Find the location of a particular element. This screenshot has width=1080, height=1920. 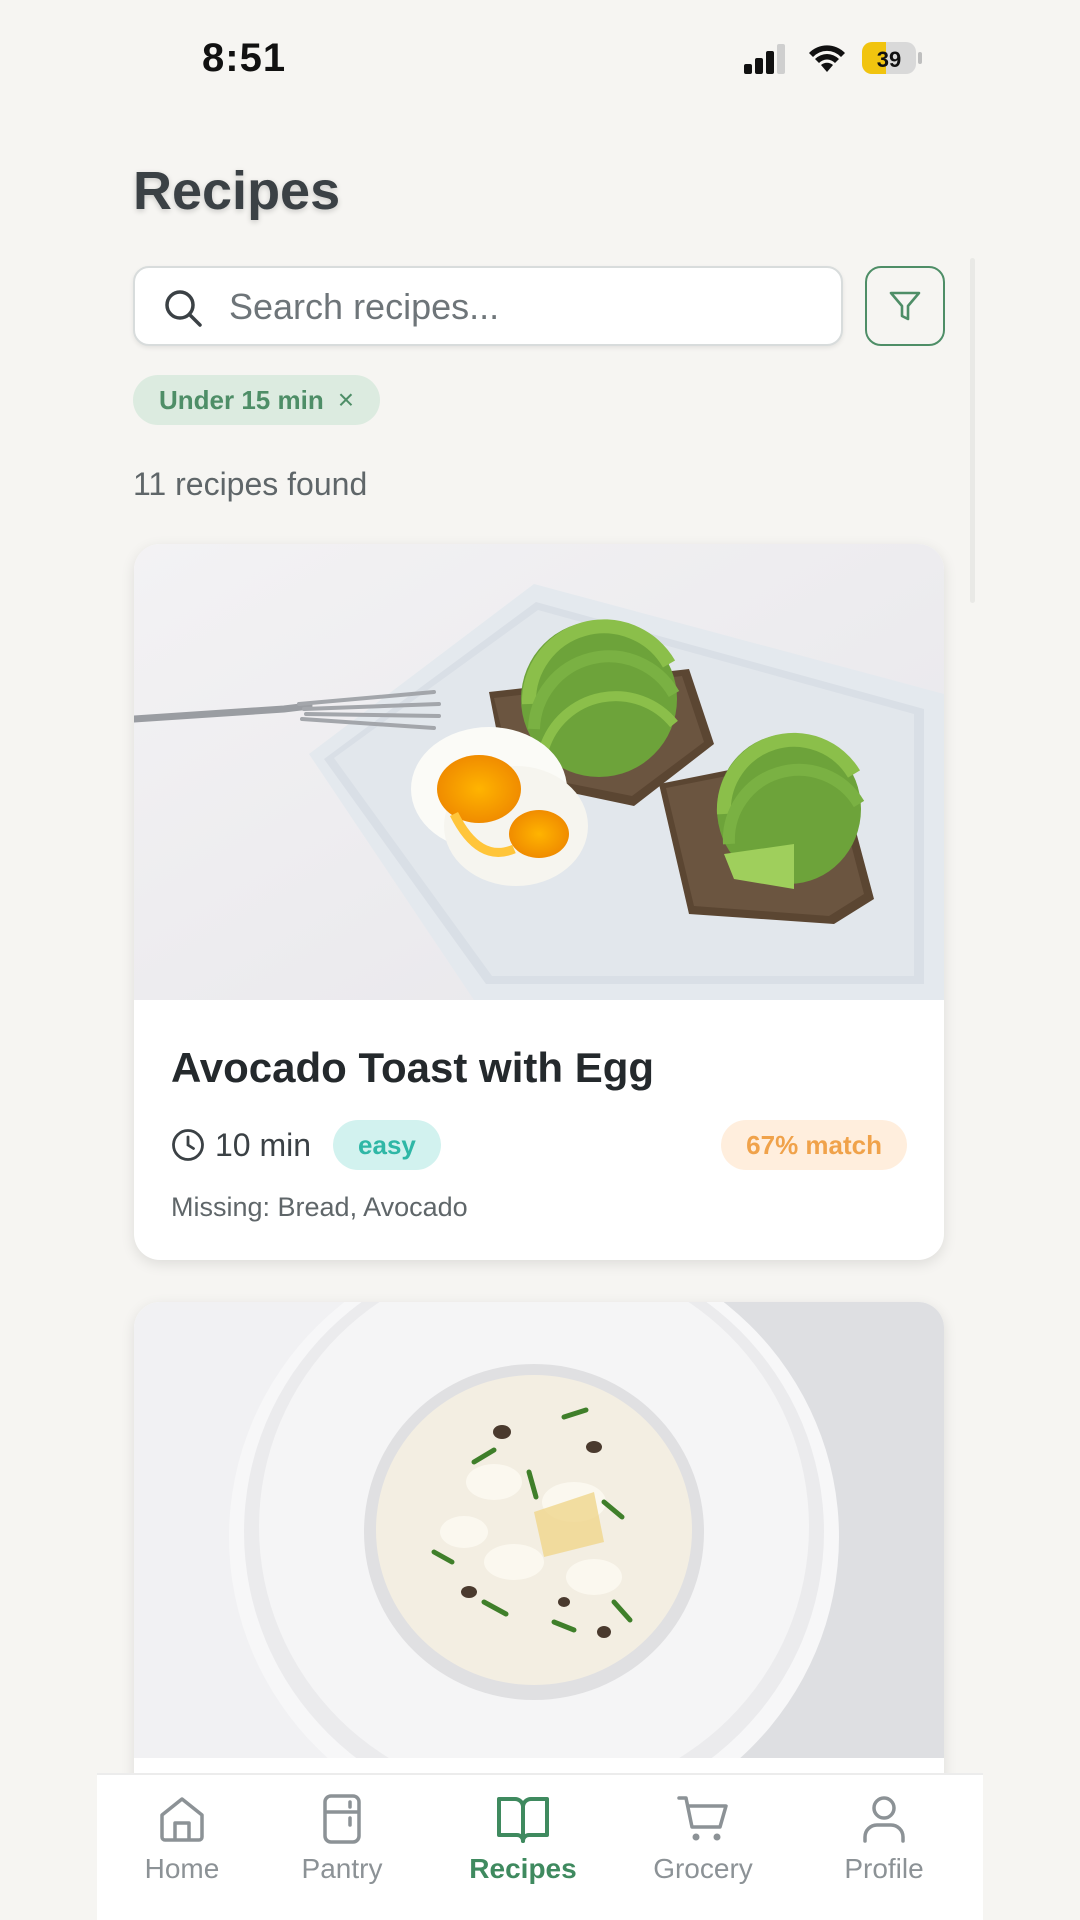

tab-home: Home is located at coordinates (182, 1839).